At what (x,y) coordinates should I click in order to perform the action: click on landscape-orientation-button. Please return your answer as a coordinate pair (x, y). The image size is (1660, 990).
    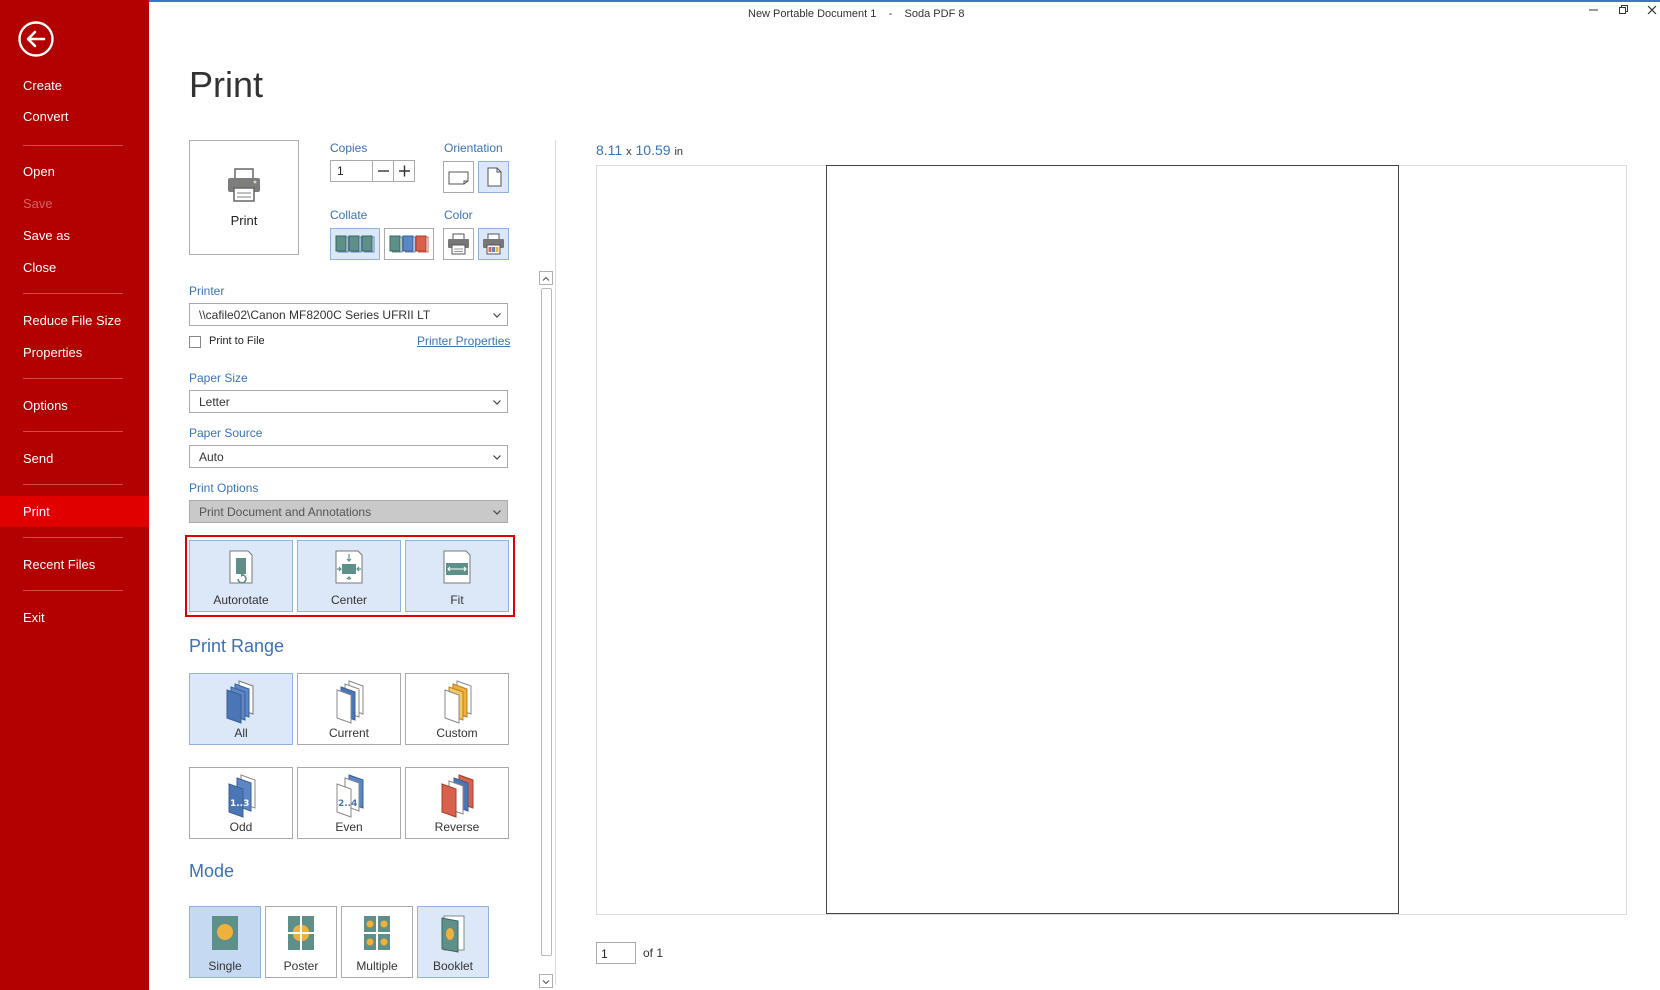
    Looking at the image, I should click on (458, 177).